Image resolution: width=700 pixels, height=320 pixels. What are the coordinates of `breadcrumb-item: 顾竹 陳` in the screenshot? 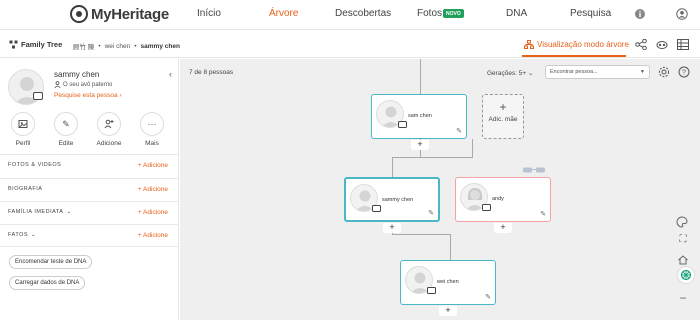 It's located at (83, 46).